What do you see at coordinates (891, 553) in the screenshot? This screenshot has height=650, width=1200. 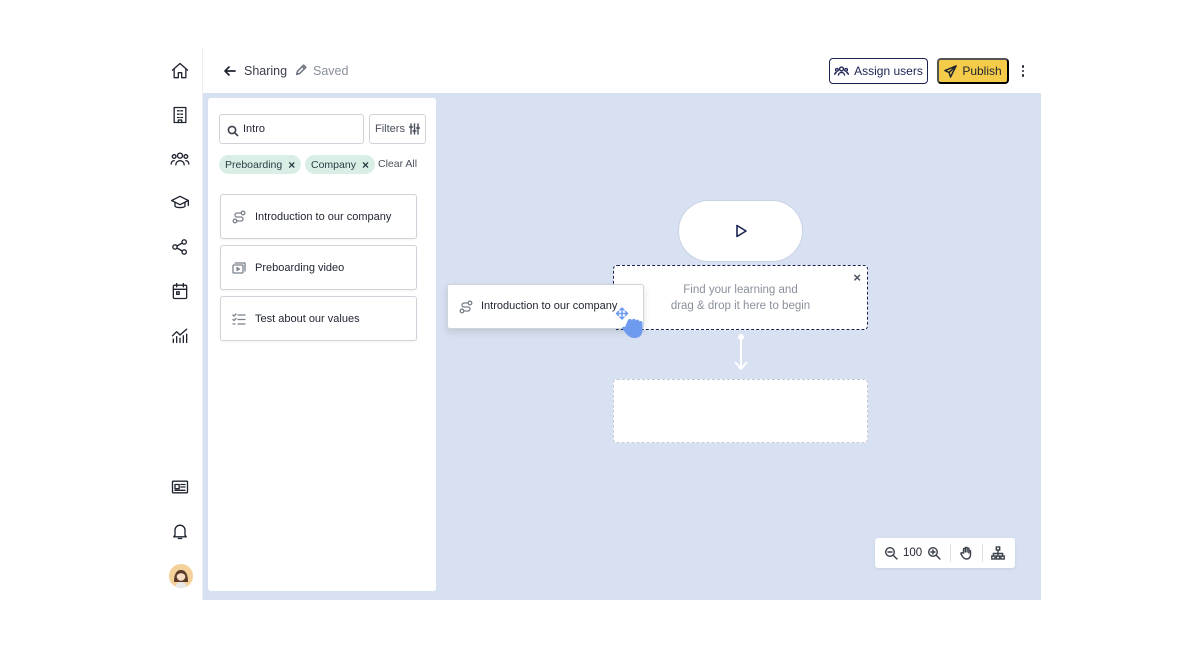 I see `zoom-out-icon` at bounding box center [891, 553].